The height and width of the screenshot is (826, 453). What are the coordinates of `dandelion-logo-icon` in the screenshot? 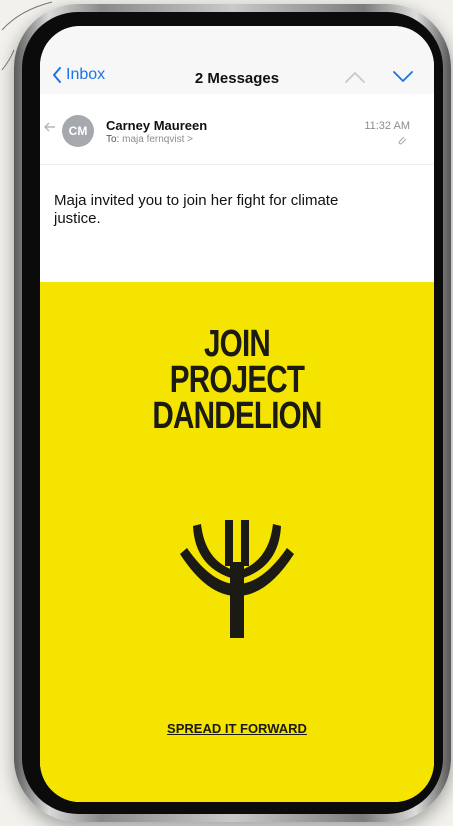 It's located at (237, 579).